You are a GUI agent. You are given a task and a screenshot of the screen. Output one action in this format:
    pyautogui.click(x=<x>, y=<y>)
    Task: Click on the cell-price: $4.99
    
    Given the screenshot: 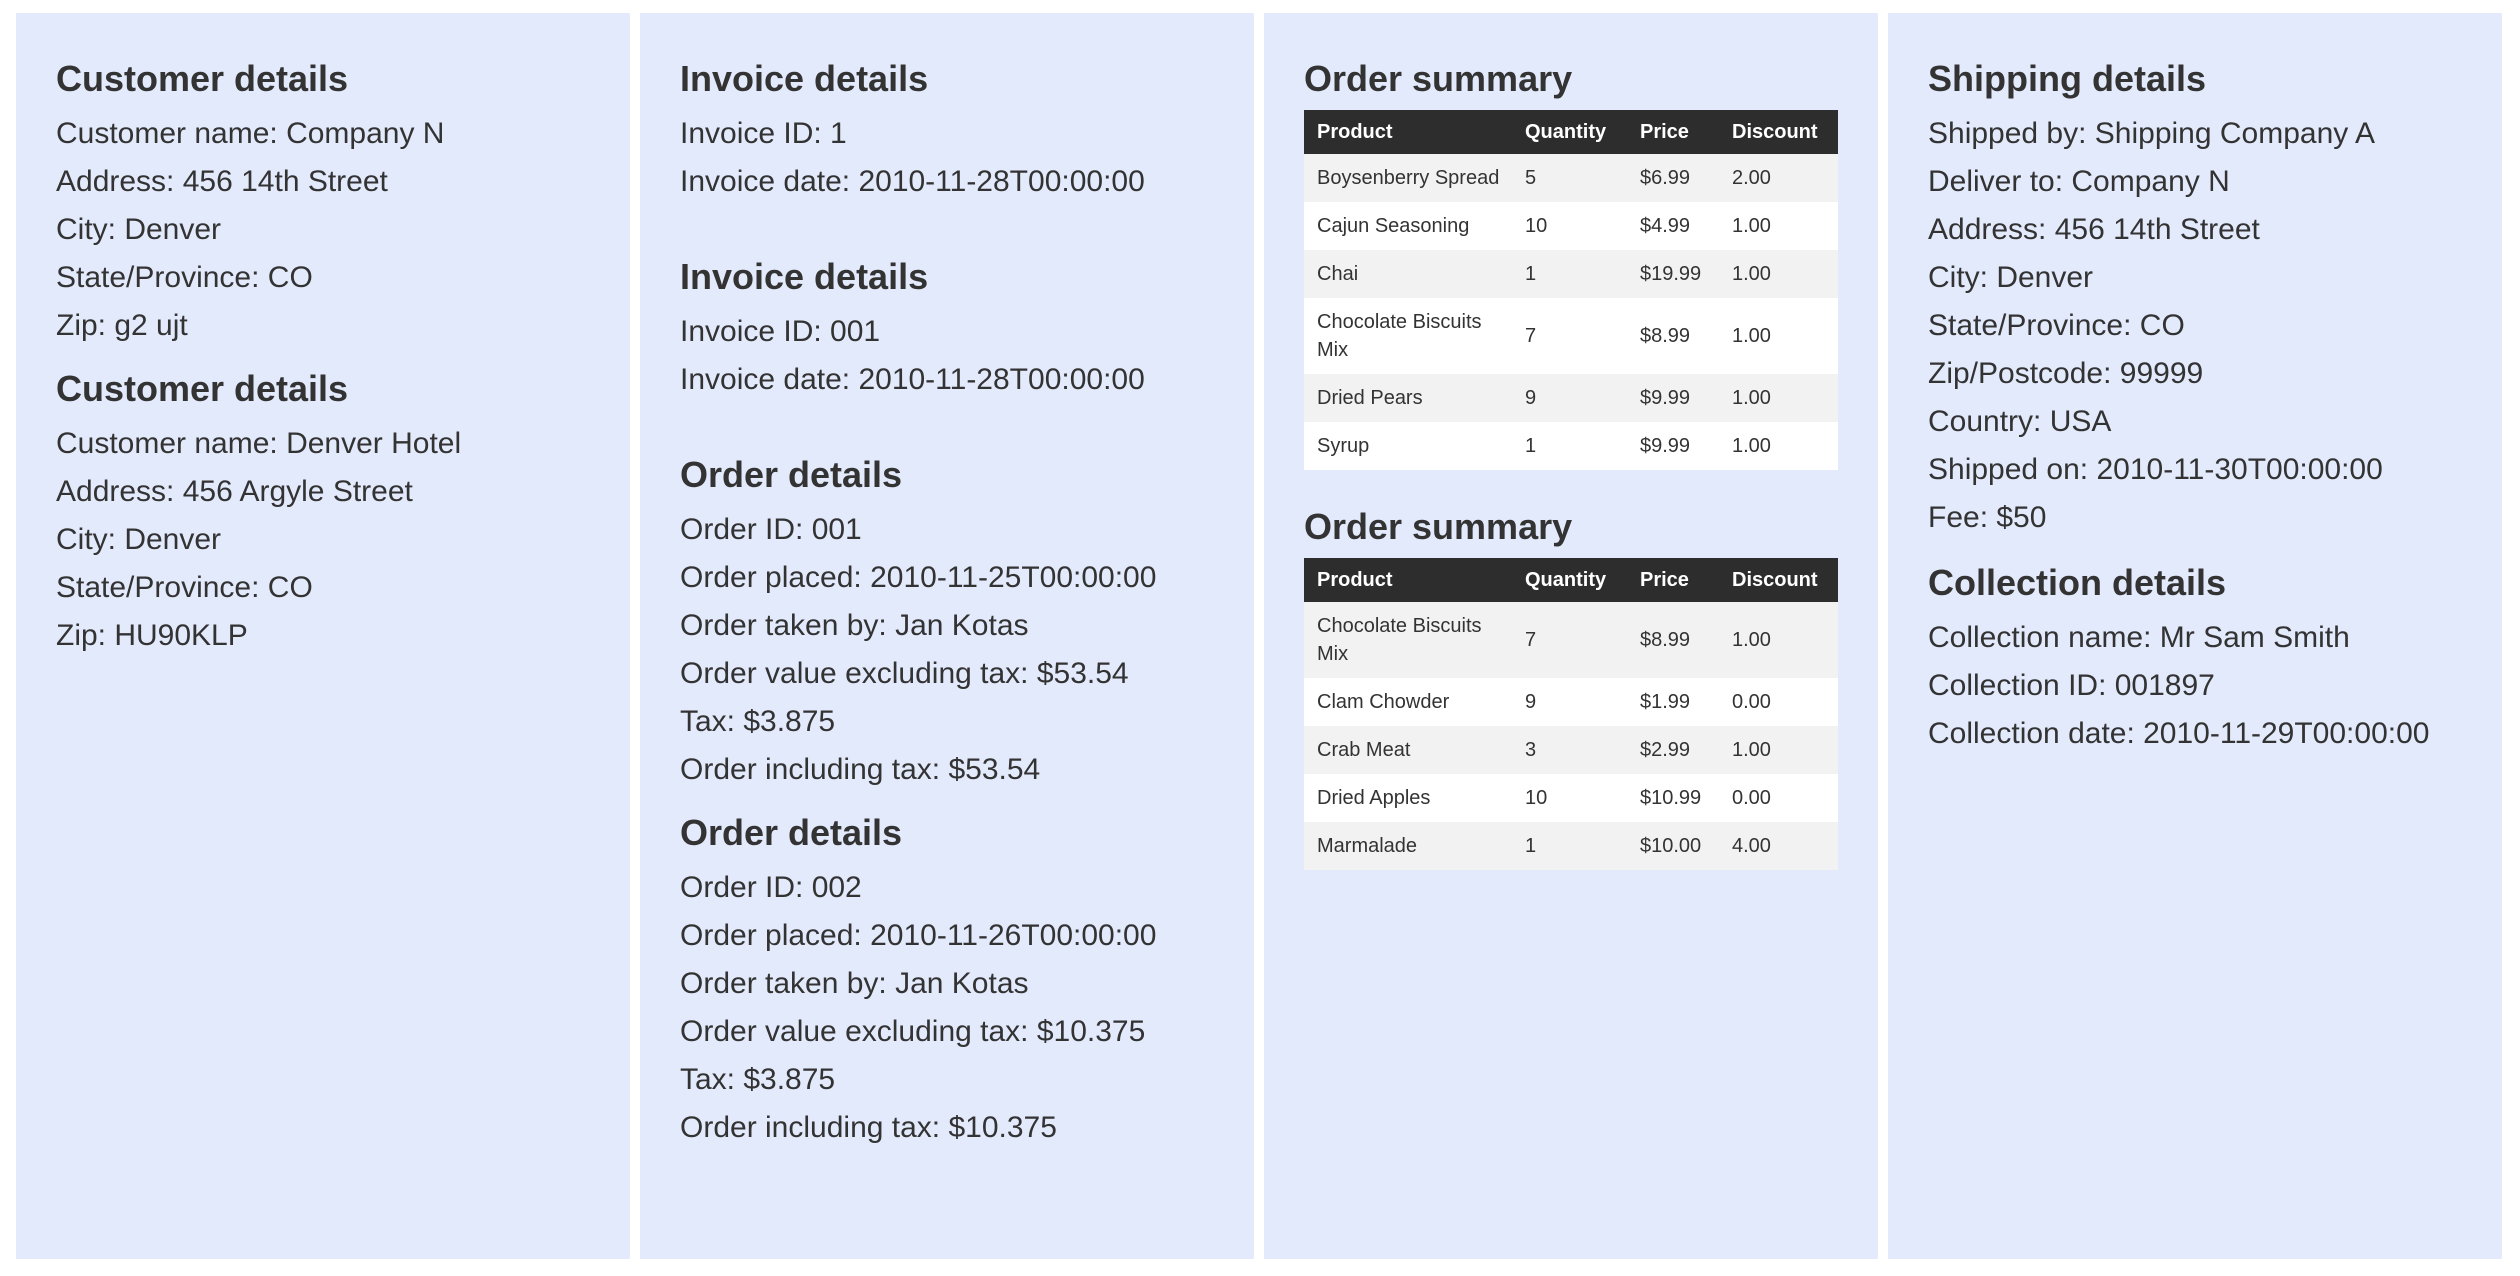 What is the action you would take?
    pyautogui.click(x=1673, y=226)
    